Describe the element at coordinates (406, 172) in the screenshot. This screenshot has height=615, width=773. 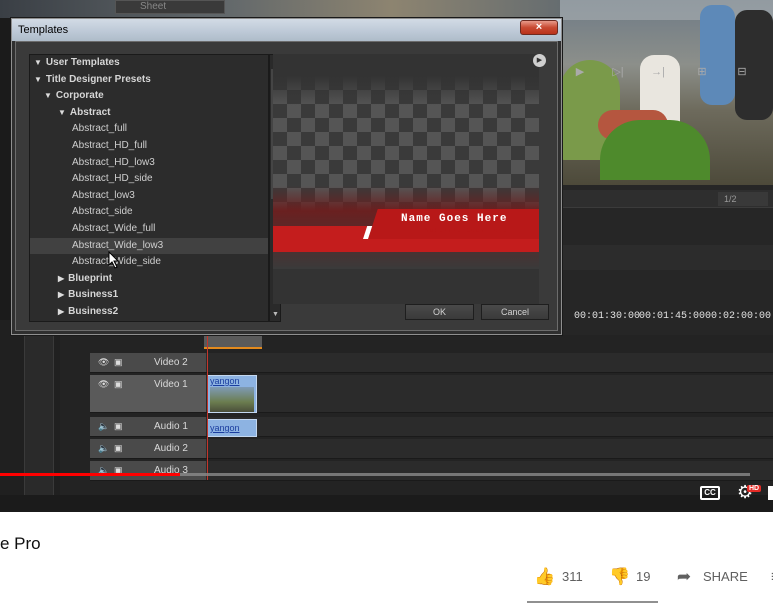
I see `template-preview: Name Goes Here Subtitle Goes Here` at that location.